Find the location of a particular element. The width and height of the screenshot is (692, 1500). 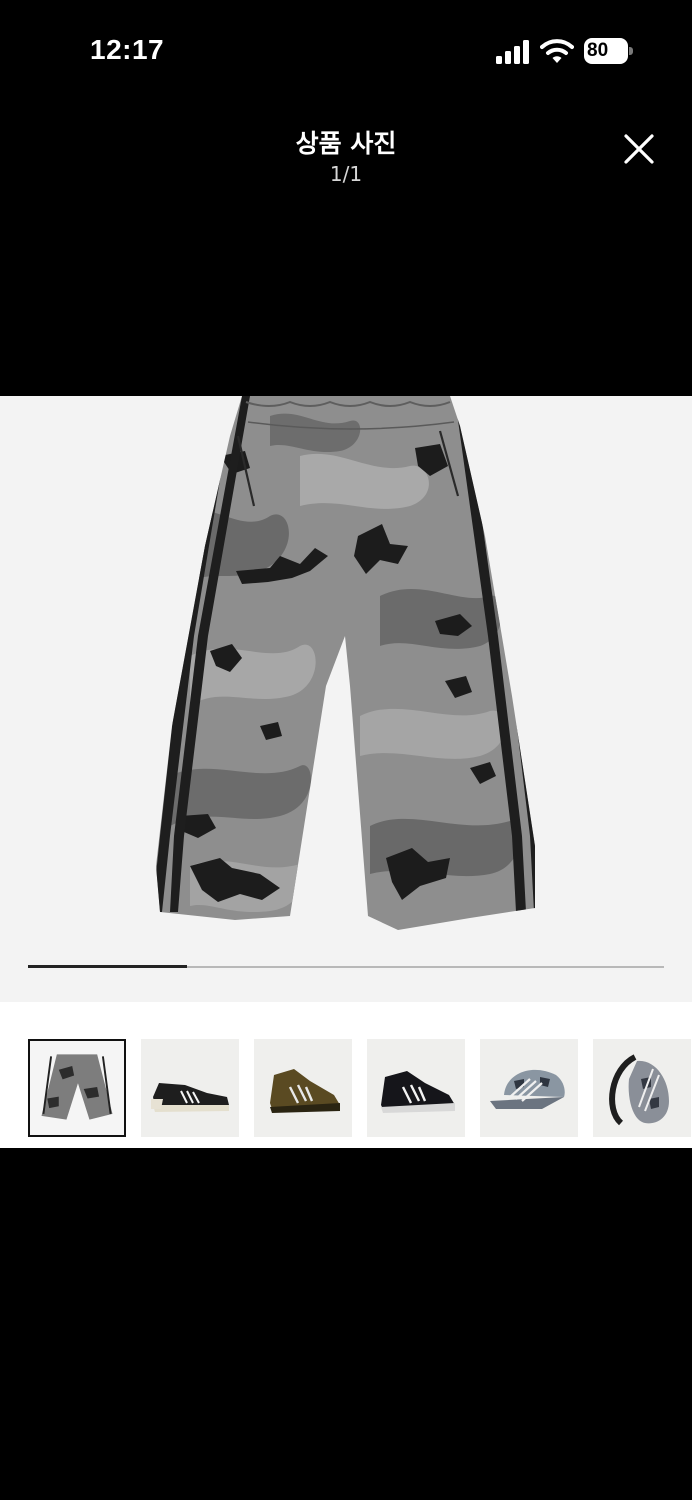

camo-cap-thumbnail is located at coordinates (529, 1088).